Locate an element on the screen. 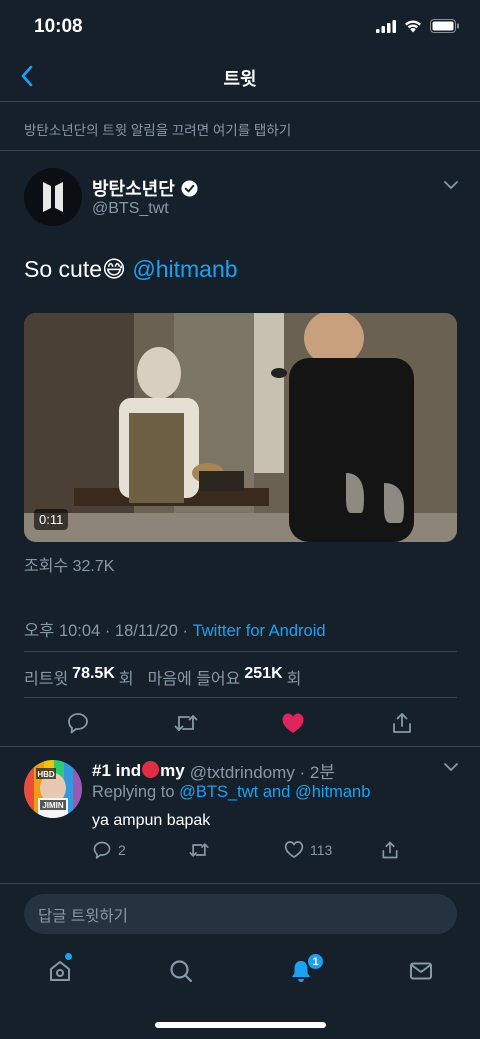 The width and height of the screenshot is (480, 1039). bts-logo is located at coordinates (53, 197).